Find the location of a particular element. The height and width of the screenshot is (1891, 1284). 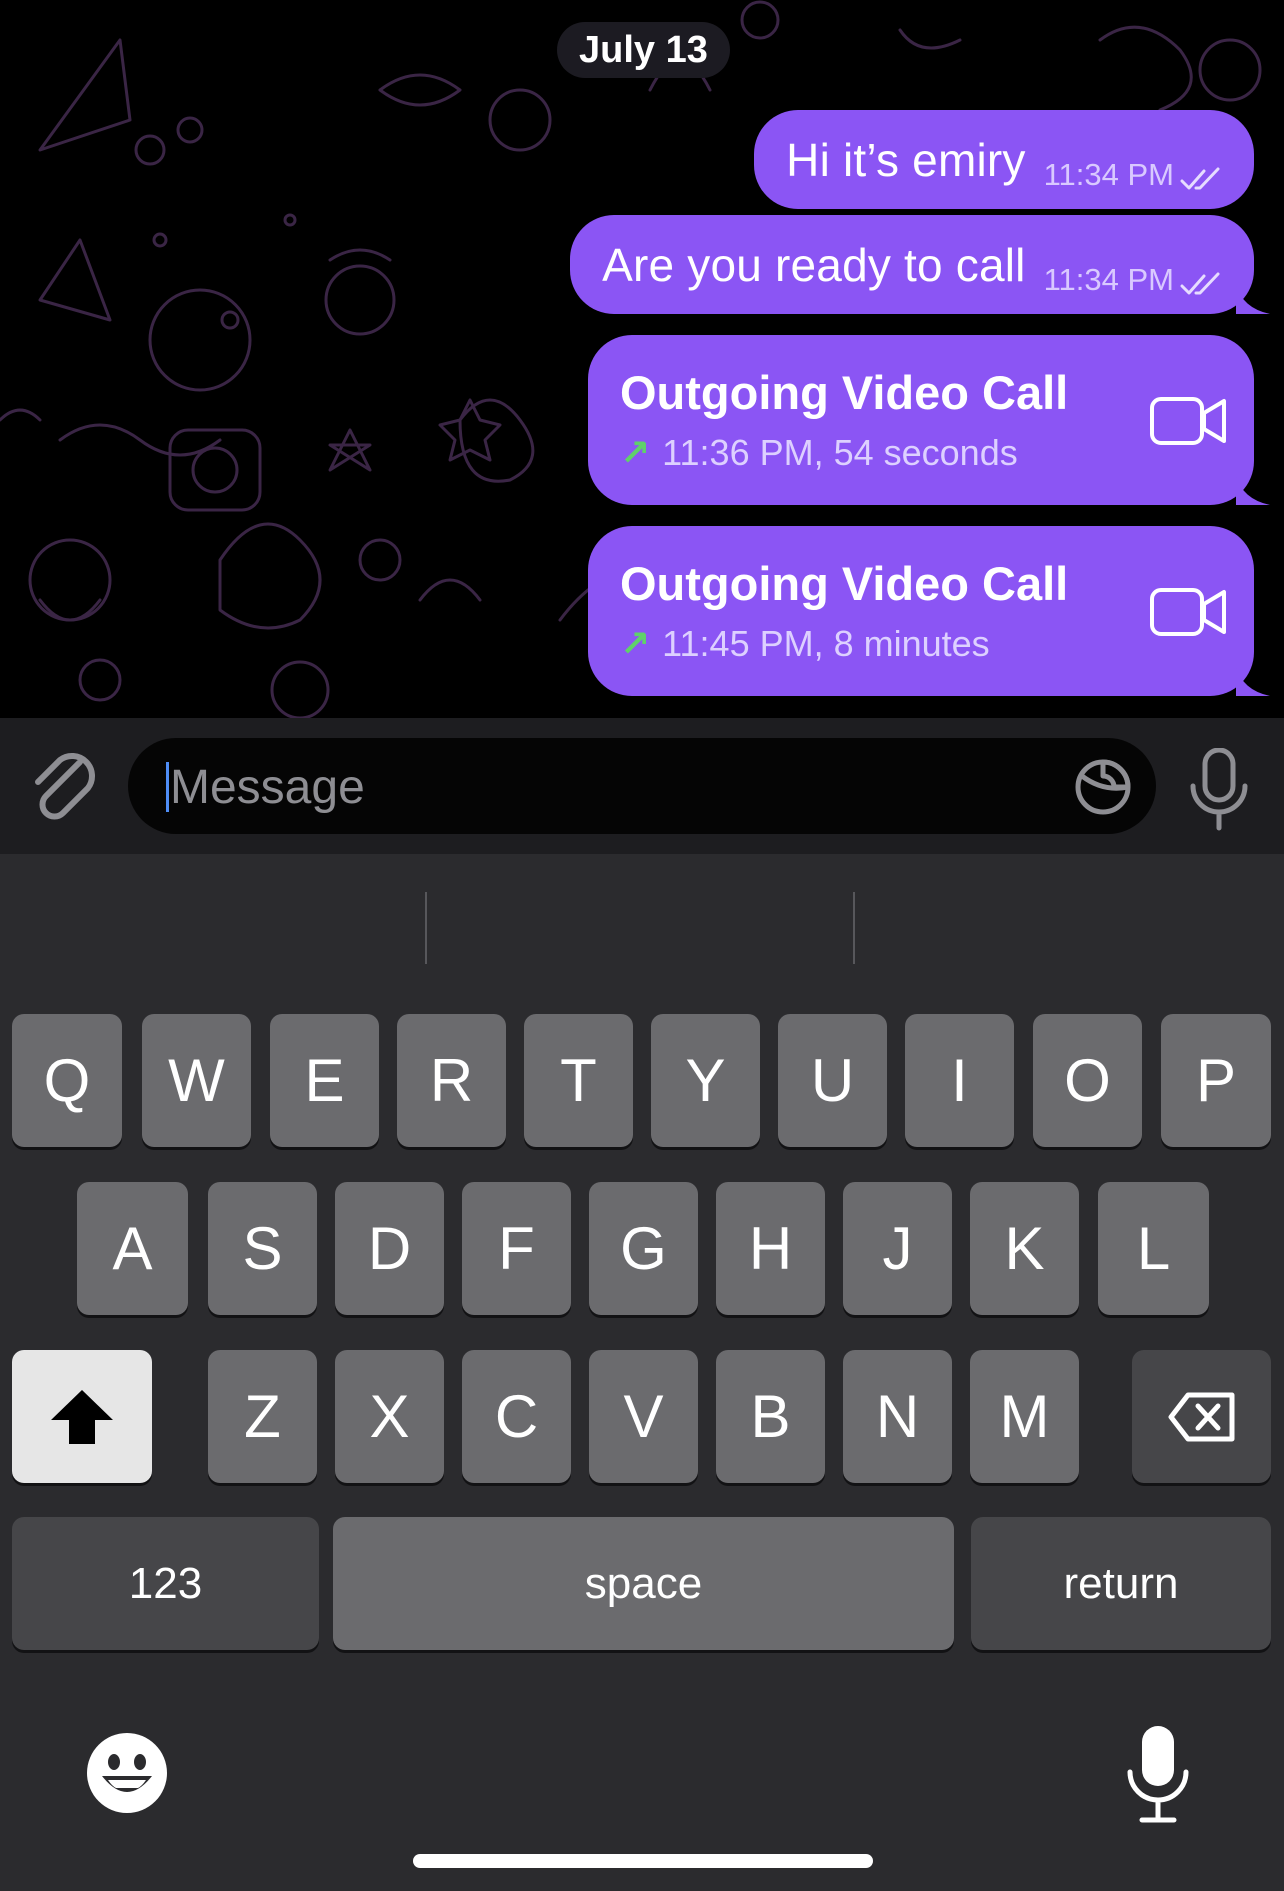

return-key: return is located at coordinates (1121, 1583).